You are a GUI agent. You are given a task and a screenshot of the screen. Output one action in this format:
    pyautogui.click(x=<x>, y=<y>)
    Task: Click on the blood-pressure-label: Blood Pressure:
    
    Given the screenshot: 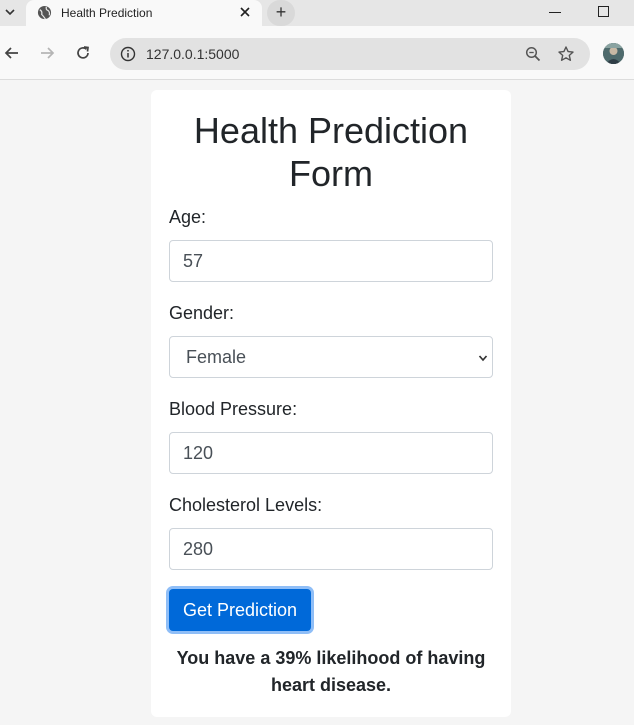 What is the action you would take?
    pyautogui.click(x=233, y=409)
    